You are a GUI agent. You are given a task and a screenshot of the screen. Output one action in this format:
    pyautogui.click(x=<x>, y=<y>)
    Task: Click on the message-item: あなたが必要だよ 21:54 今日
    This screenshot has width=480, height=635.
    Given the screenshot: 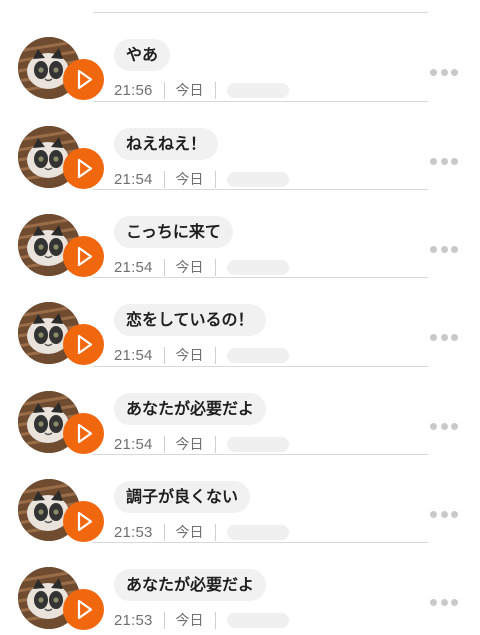 What is the action you would take?
    pyautogui.click(x=240, y=410)
    